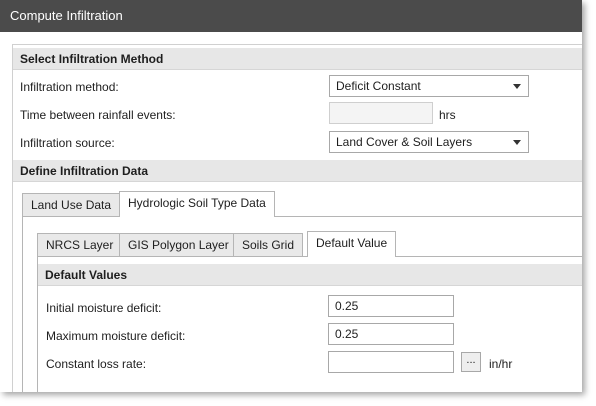 The image size is (596, 406). What do you see at coordinates (429, 86) in the screenshot?
I see `infiltration-method-select: Deficit Constant` at bounding box center [429, 86].